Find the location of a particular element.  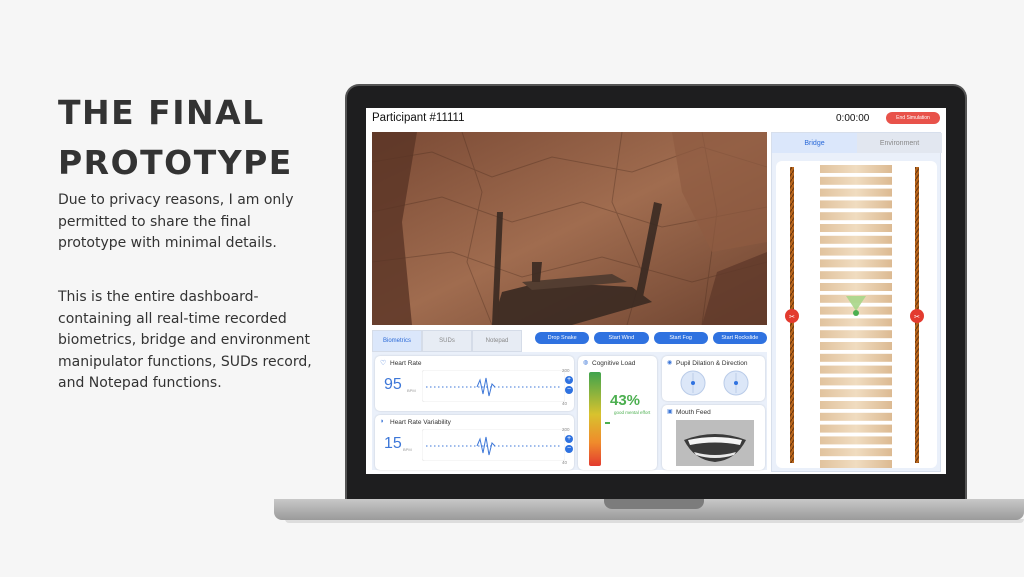

heart-rate-max: 200 is located at coordinates (566, 370).